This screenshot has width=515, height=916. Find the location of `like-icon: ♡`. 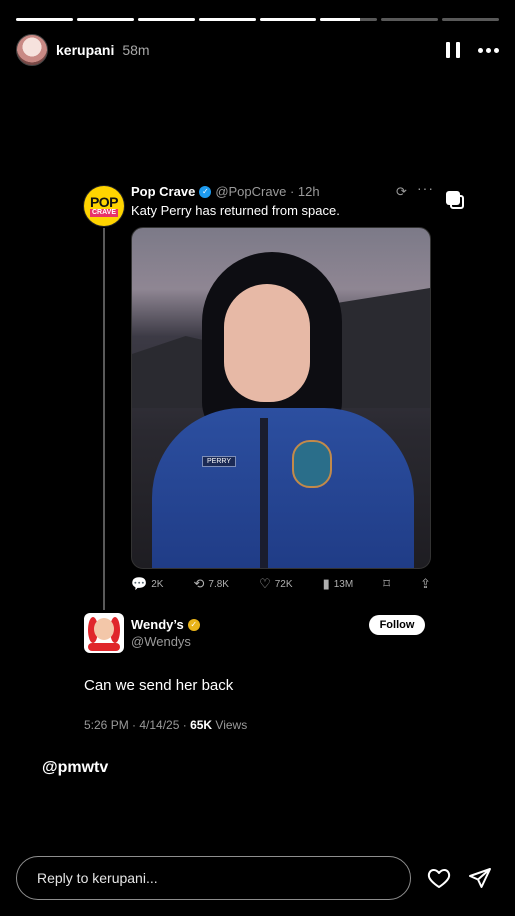

like-icon: ♡ is located at coordinates (265, 583).